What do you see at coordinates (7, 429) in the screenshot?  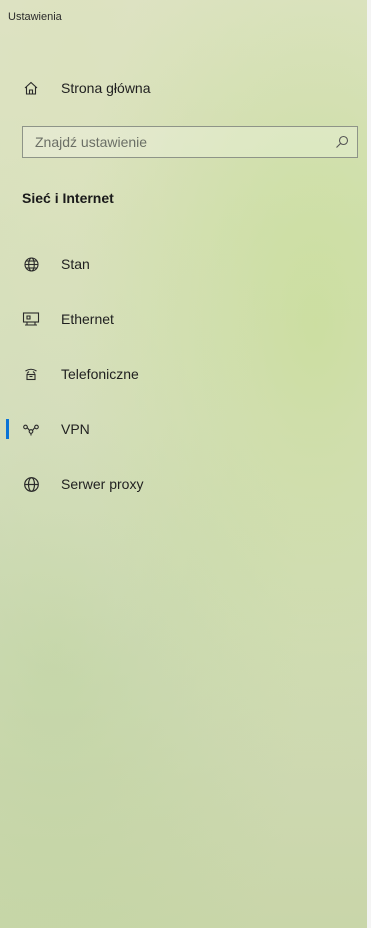 I see `selection-indicator` at bounding box center [7, 429].